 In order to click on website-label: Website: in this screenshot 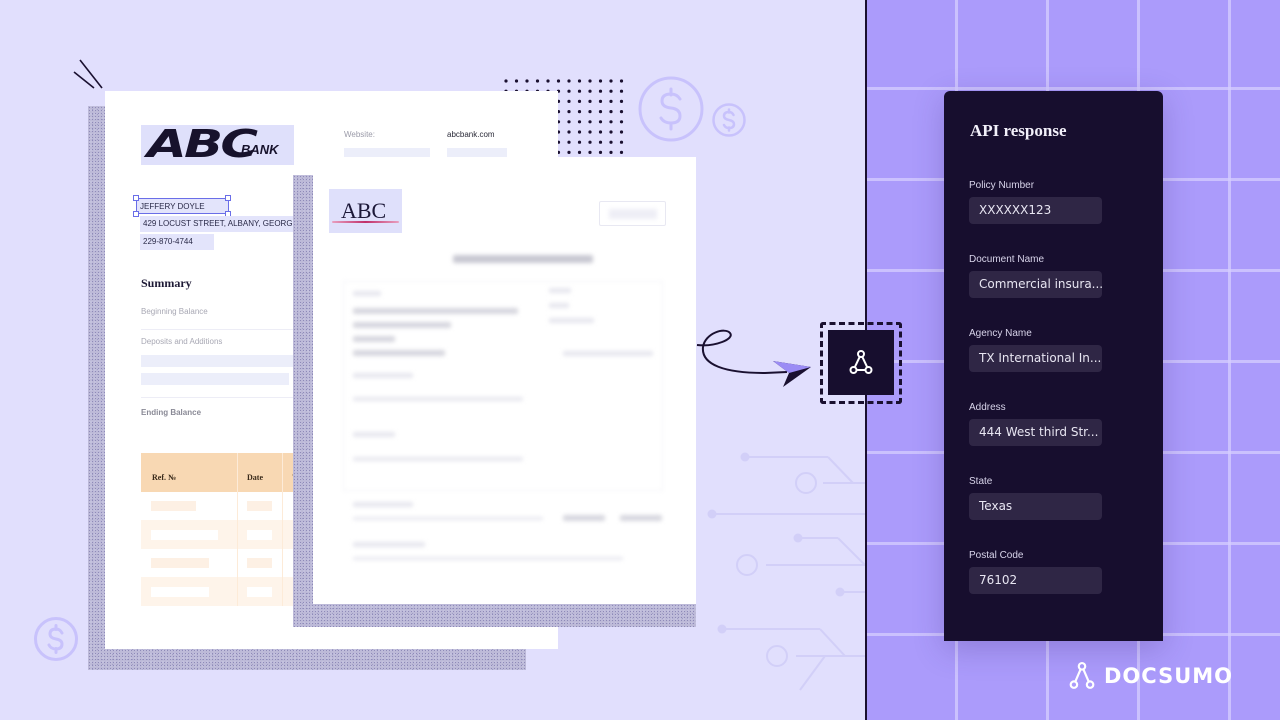, I will do `click(359, 134)`.